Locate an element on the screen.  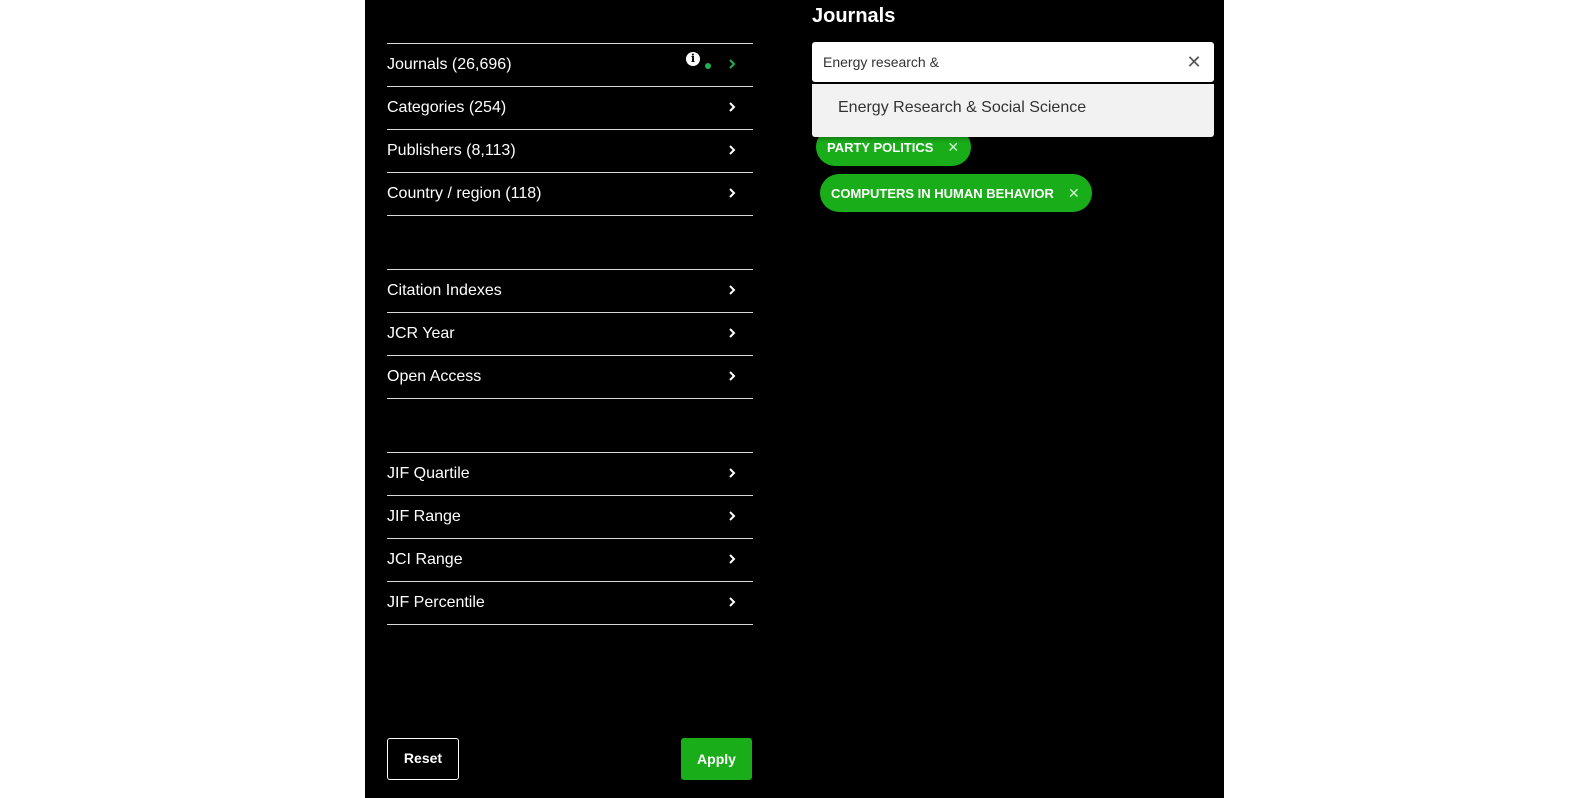
filter-item-label: JCI Range is located at coordinates (425, 559).